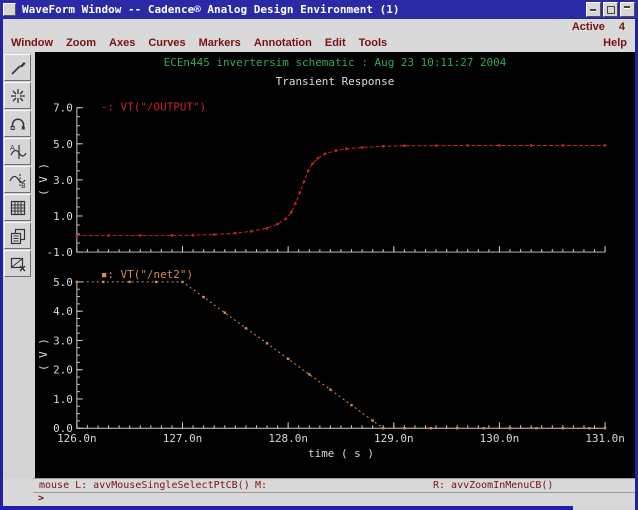 This screenshot has width=638, height=510. I want to click on close-button, so click(627, 9).